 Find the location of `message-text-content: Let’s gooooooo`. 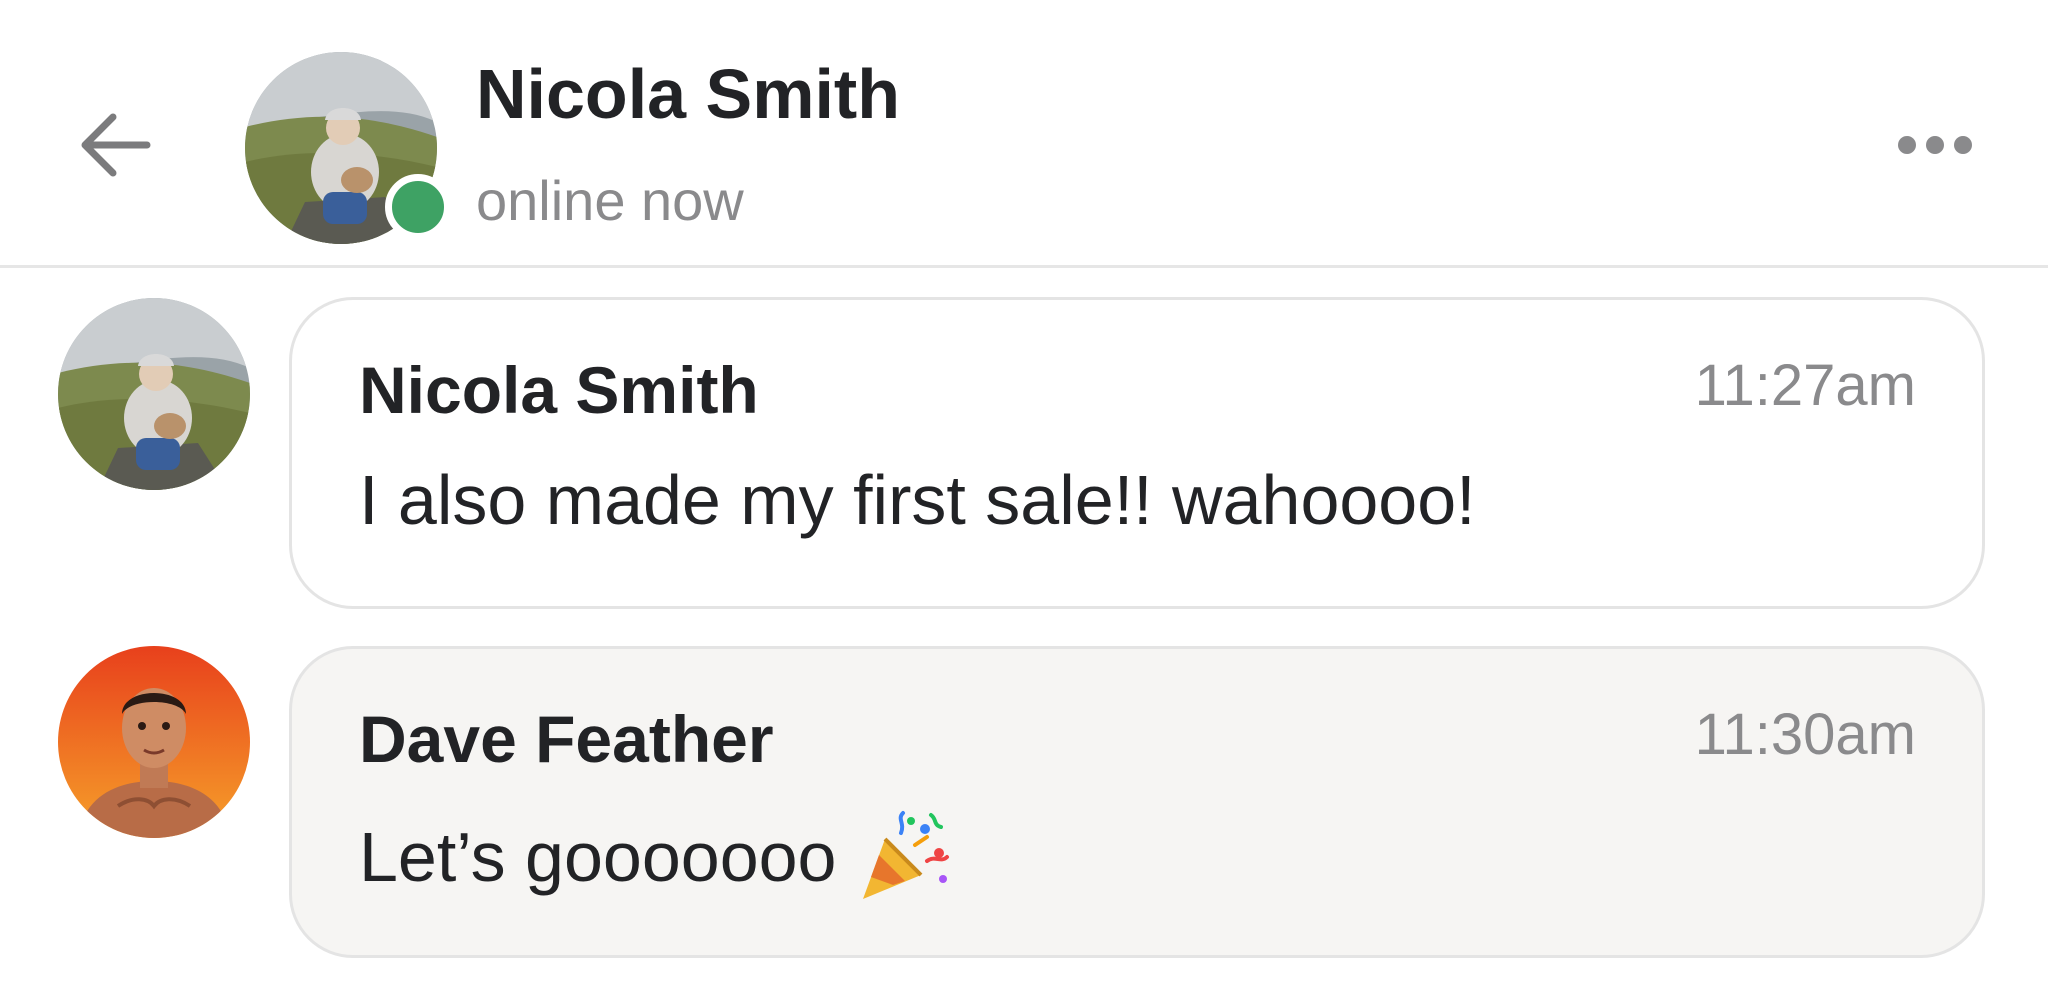

message-text-content: Let’s gooooooo is located at coordinates (598, 857).